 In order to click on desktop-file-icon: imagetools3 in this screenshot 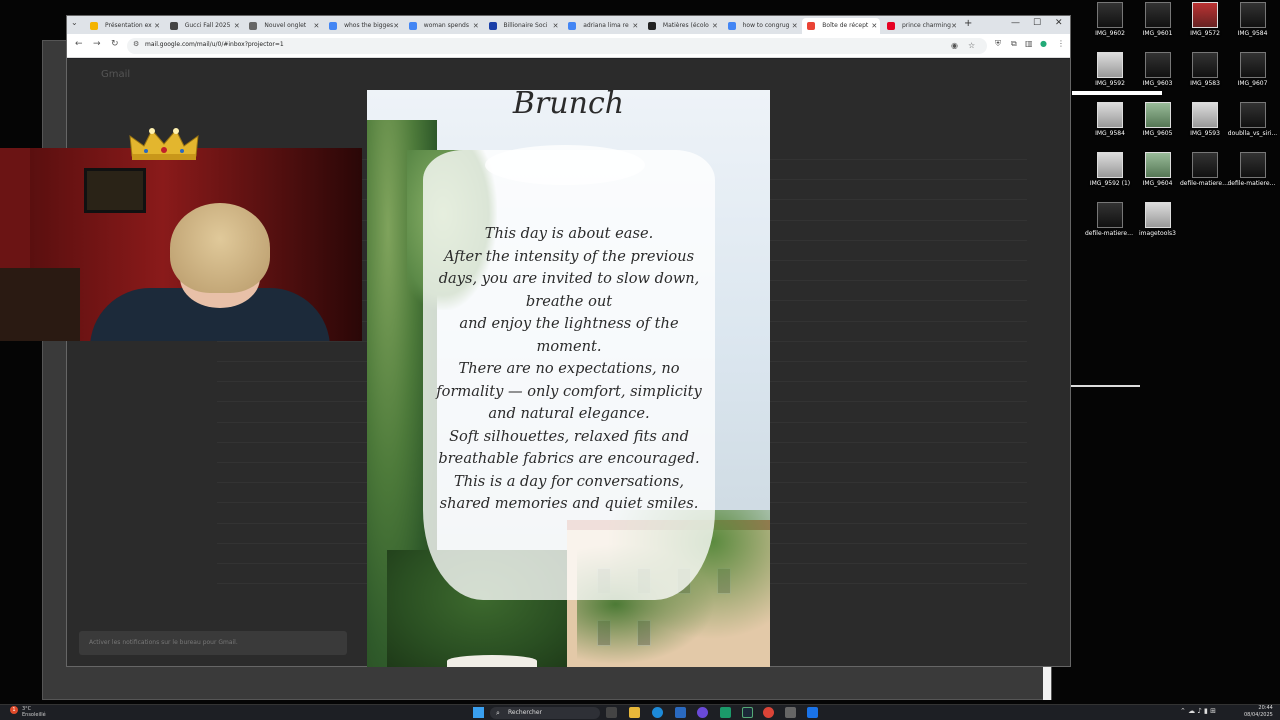, I will do `click(1158, 219)`.